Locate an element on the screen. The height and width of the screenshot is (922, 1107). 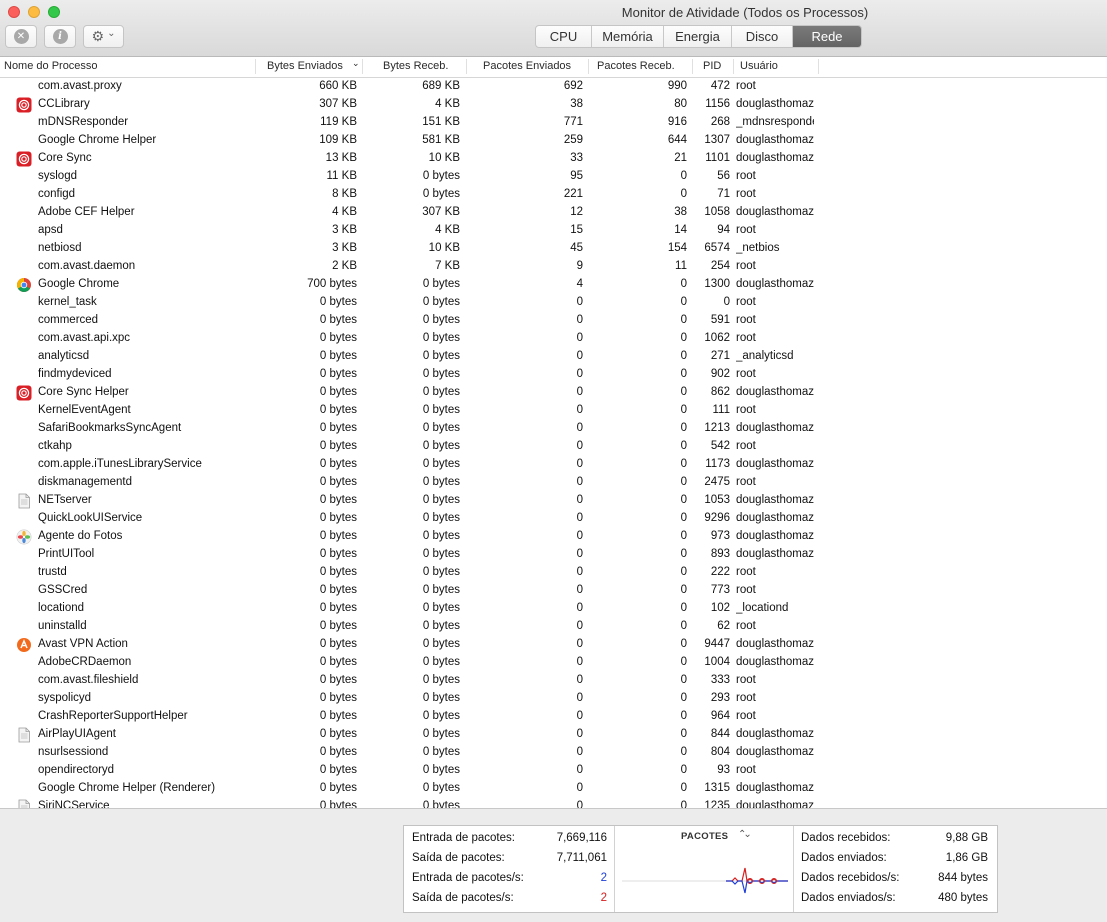
zoom-window-button is located at coordinates (54, 12).